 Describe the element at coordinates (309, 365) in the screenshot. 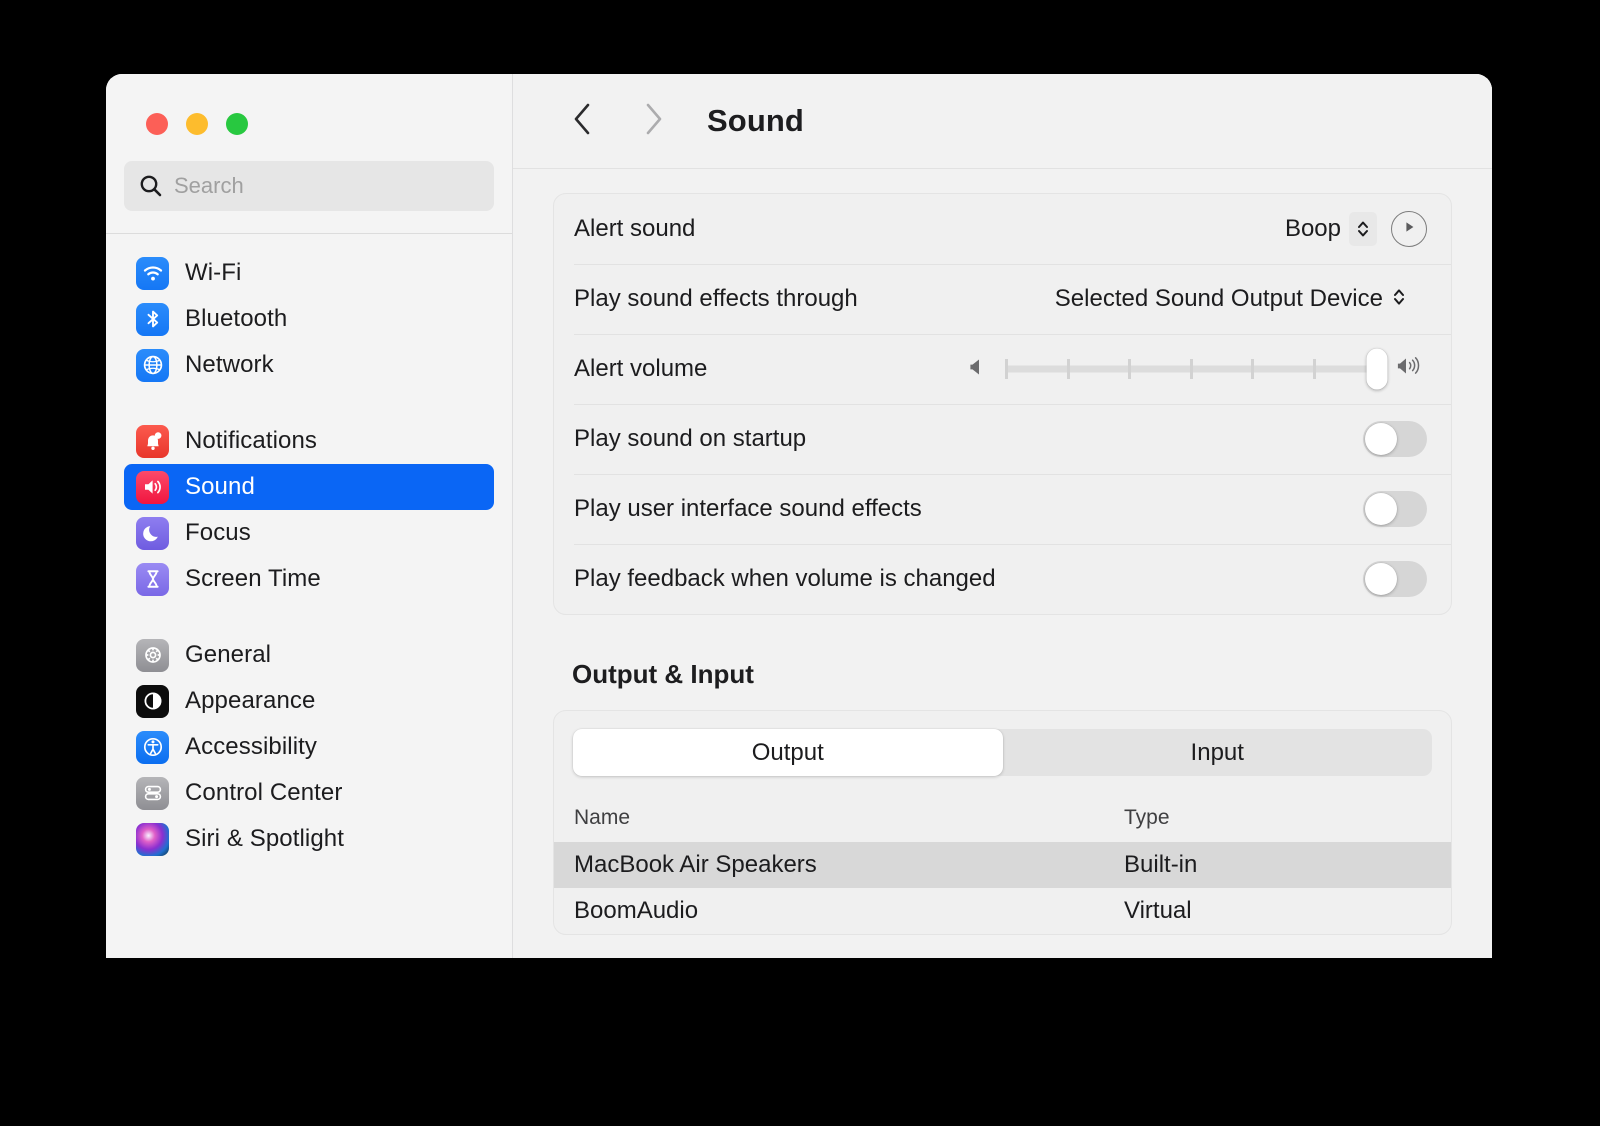

I see `sidebar-item-network: Network` at that location.